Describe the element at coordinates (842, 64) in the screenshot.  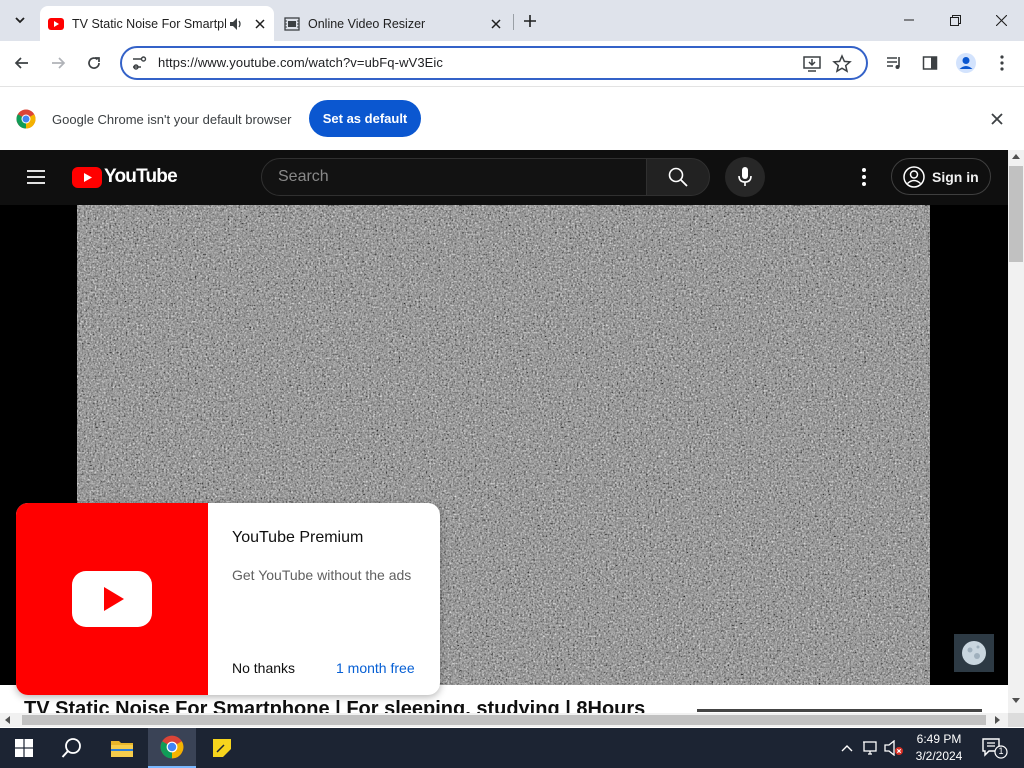
I see `bookmark-star-icon` at that location.